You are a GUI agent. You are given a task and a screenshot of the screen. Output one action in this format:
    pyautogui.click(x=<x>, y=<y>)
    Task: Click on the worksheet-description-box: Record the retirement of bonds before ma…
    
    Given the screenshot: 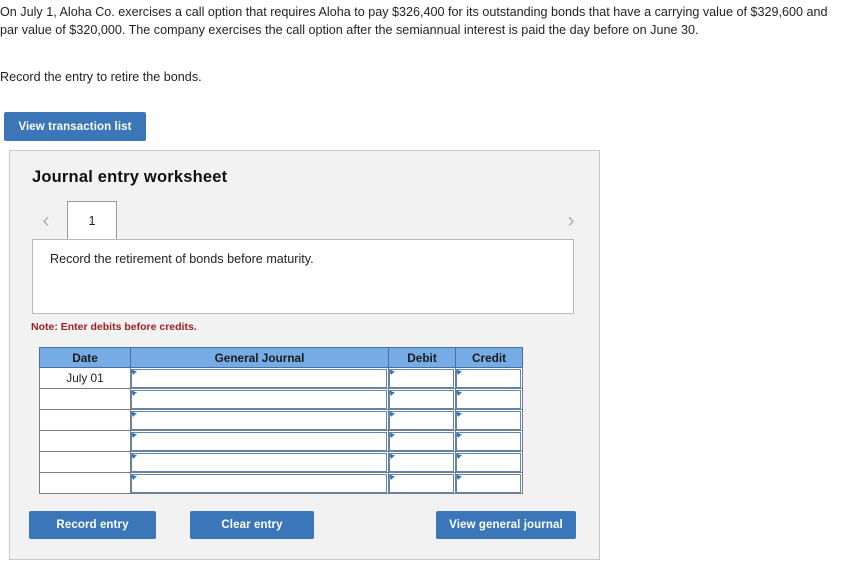 What is the action you would take?
    pyautogui.click(x=303, y=276)
    